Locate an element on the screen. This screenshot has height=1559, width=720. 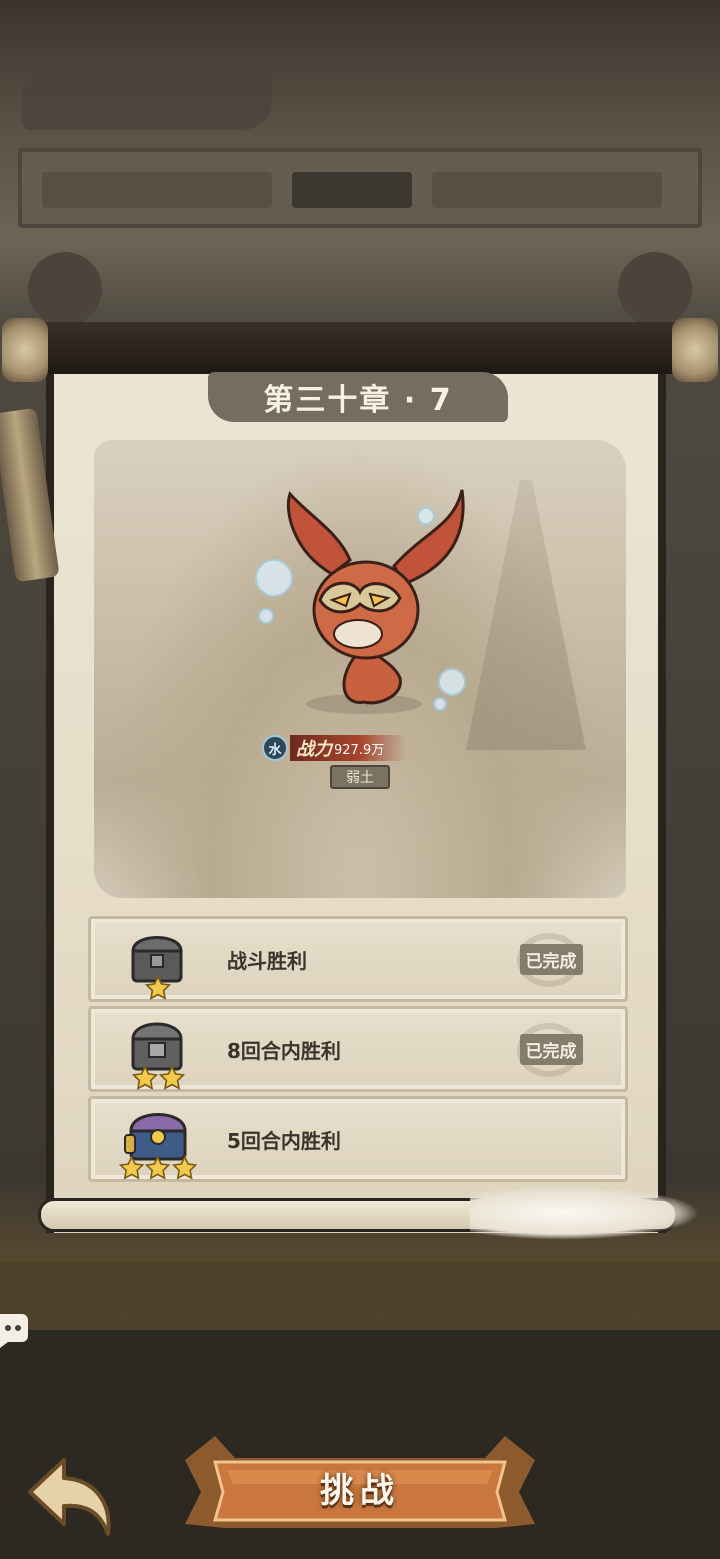
background-chapter-bar is located at coordinates (360, 188).